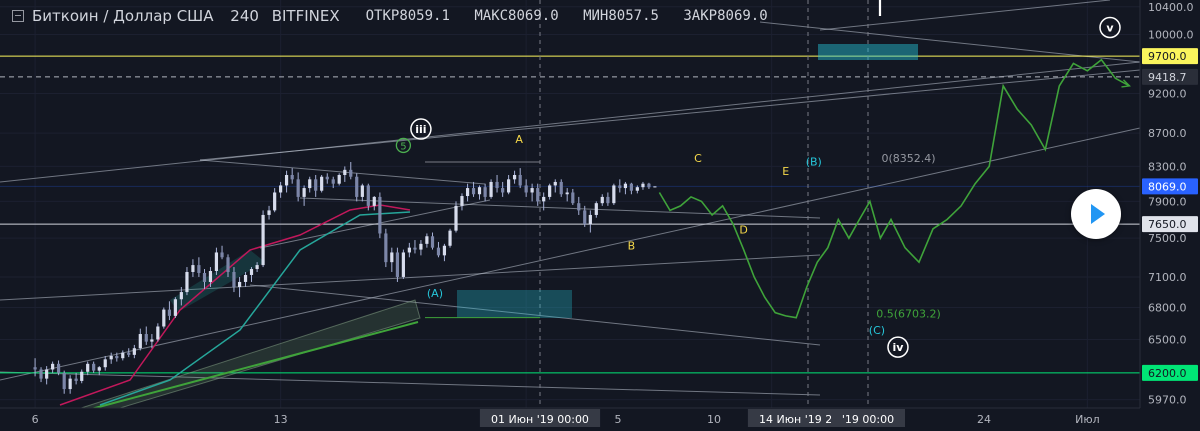 The image size is (1200, 431). I want to click on price-badge: 7650.0, so click(1167, 224).